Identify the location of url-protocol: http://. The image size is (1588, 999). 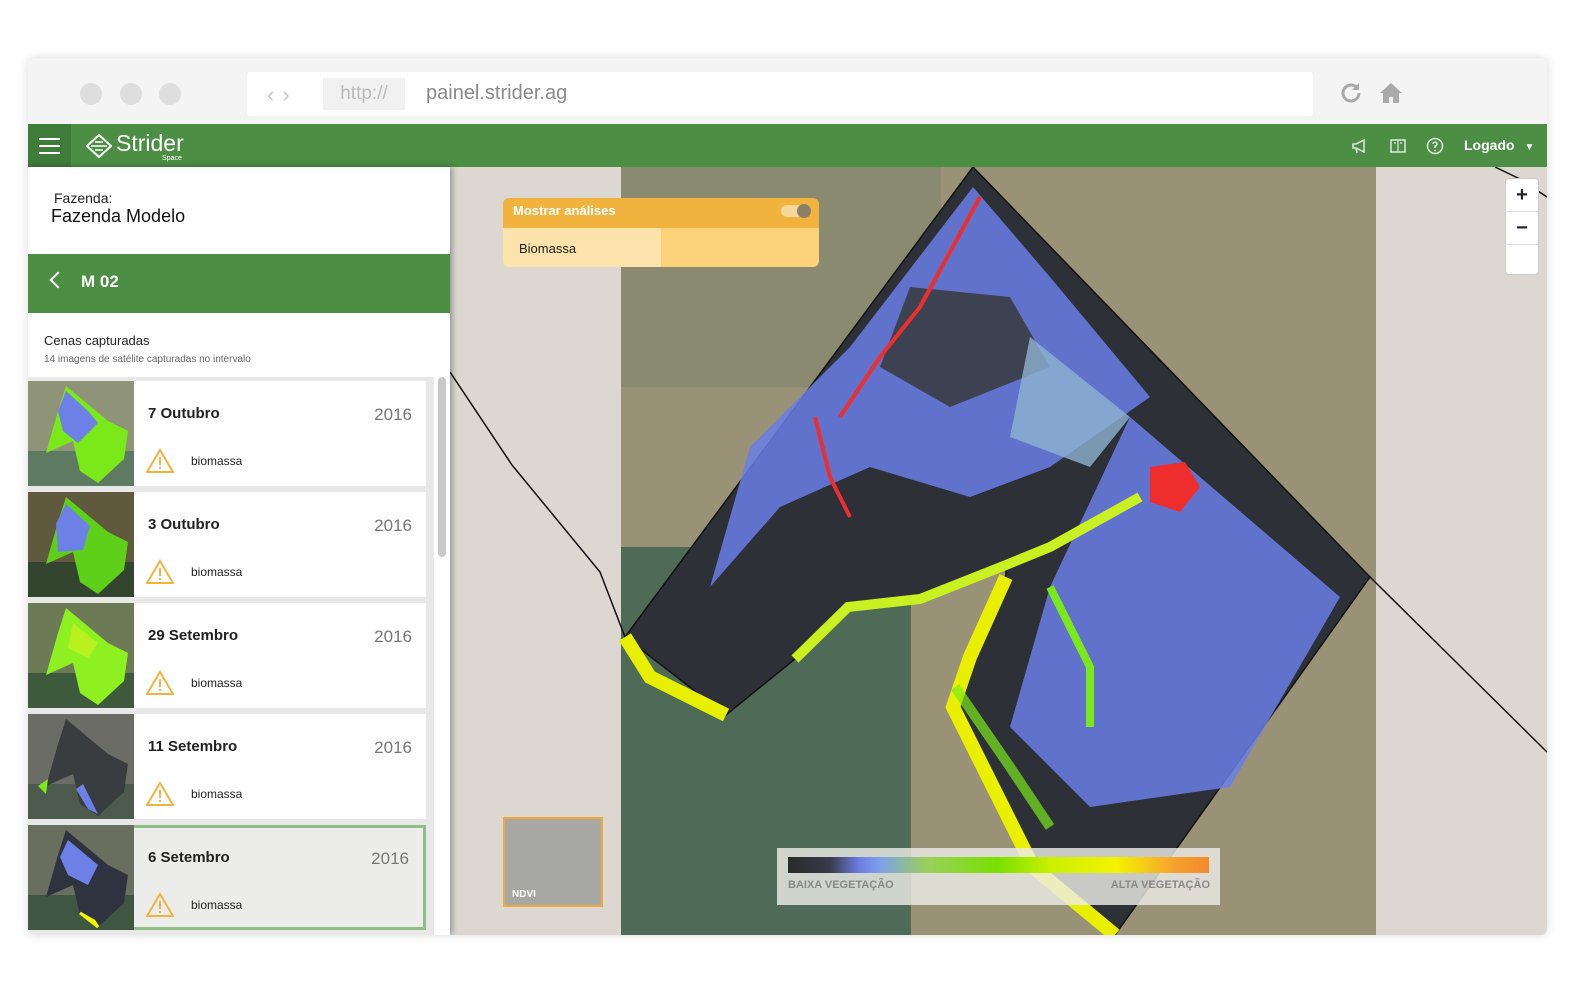
(364, 94).